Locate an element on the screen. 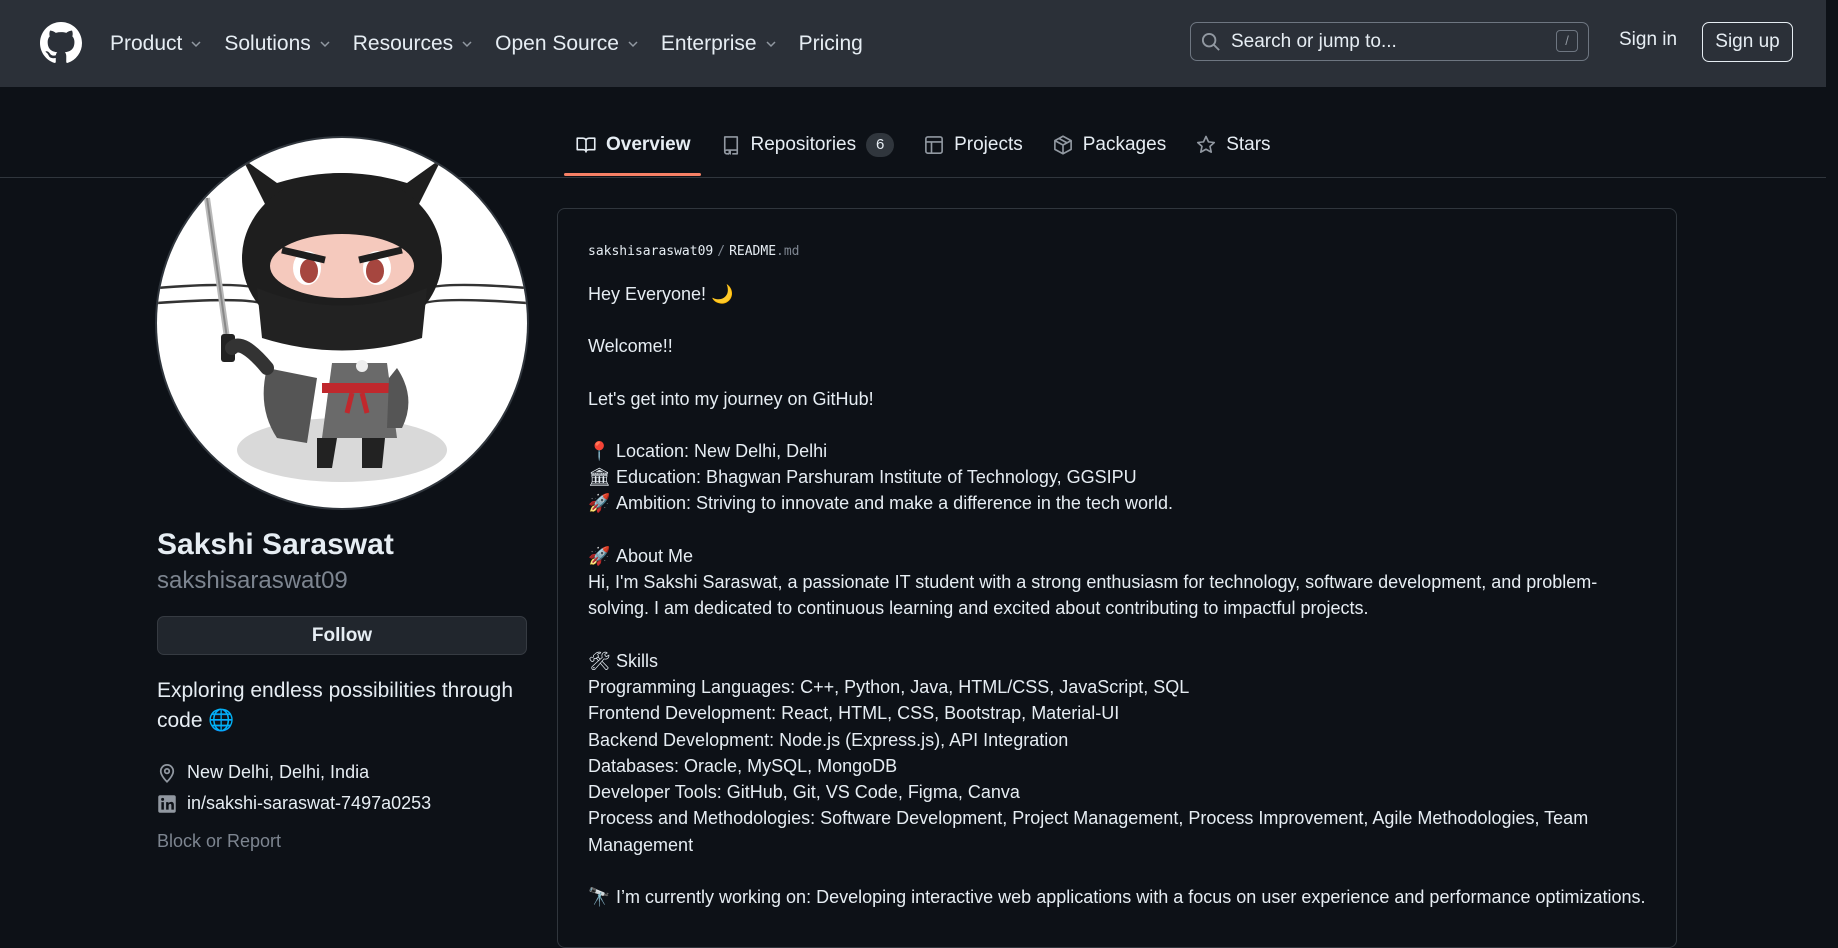 This screenshot has height=948, width=1838. linkedin-link: in/sakshi-saraswat-7497a0253 is located at coordinates (309, 803).